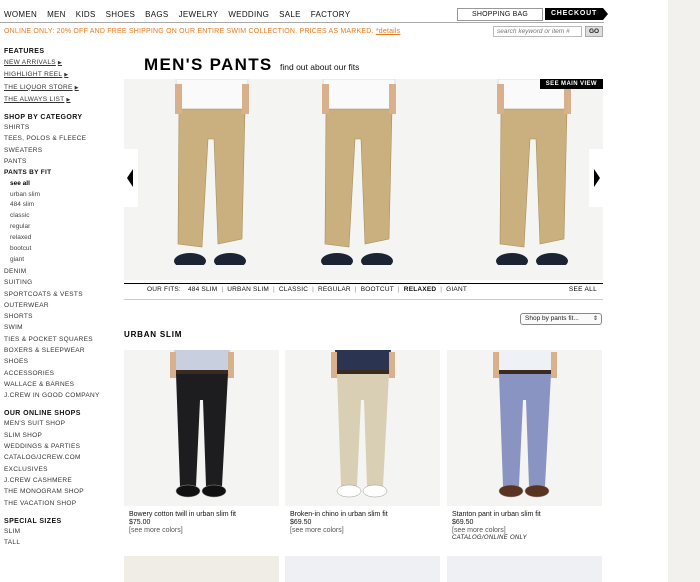 Image resolution: width=700 pixels, height=582 pixels. I want to click on search-input: search keyword or item #, so click(537, 31).